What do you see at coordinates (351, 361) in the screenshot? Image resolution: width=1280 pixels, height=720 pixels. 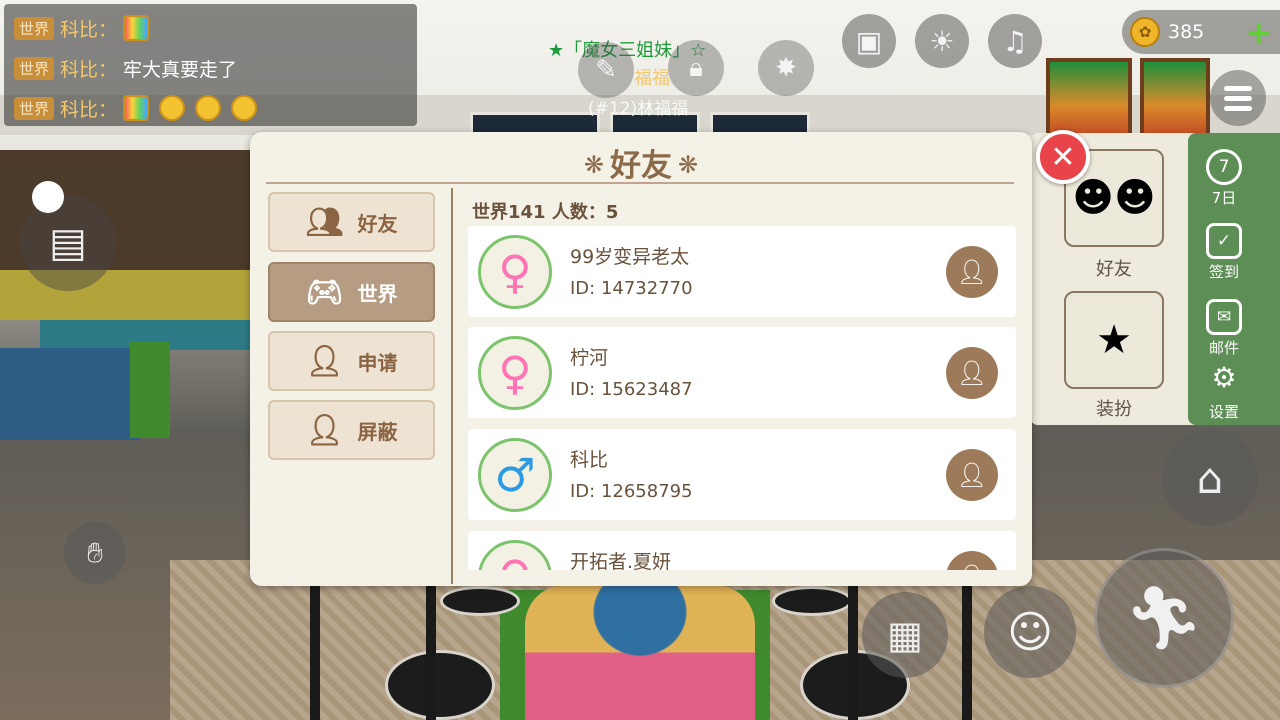 I see `tab-requests: 👤︎ 申请` at bounding box center [351, 361].